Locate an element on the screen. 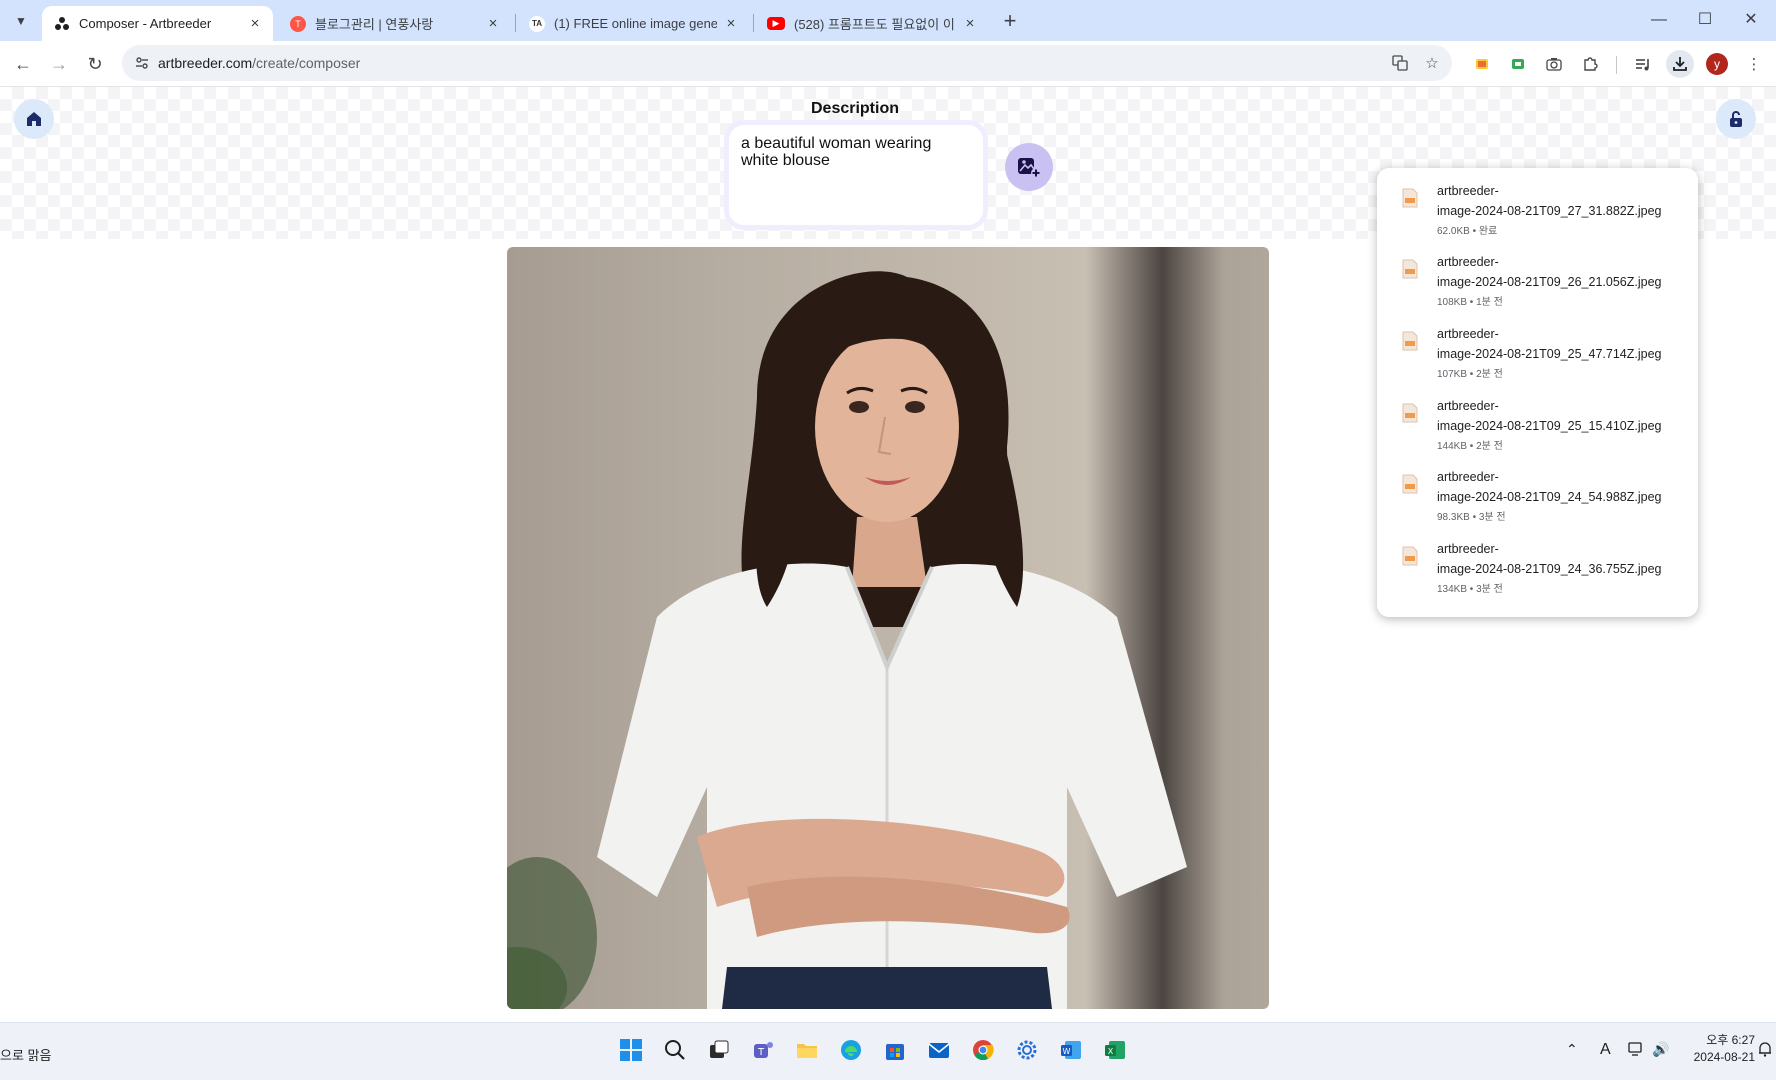 The image size is (1776, 1080). tistory-icon: T is located at coordinates (298, 23).